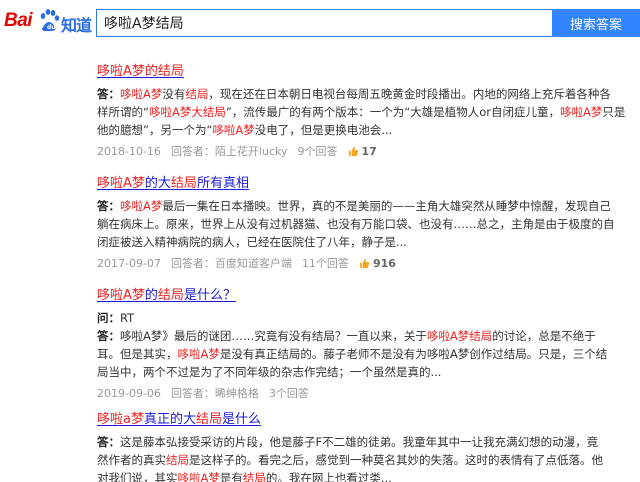  What do you see at coordinates (459, 336) in the screenshot?
I see `snippet-text: 哆啦A梦结局` at bounding box center [459, 336].